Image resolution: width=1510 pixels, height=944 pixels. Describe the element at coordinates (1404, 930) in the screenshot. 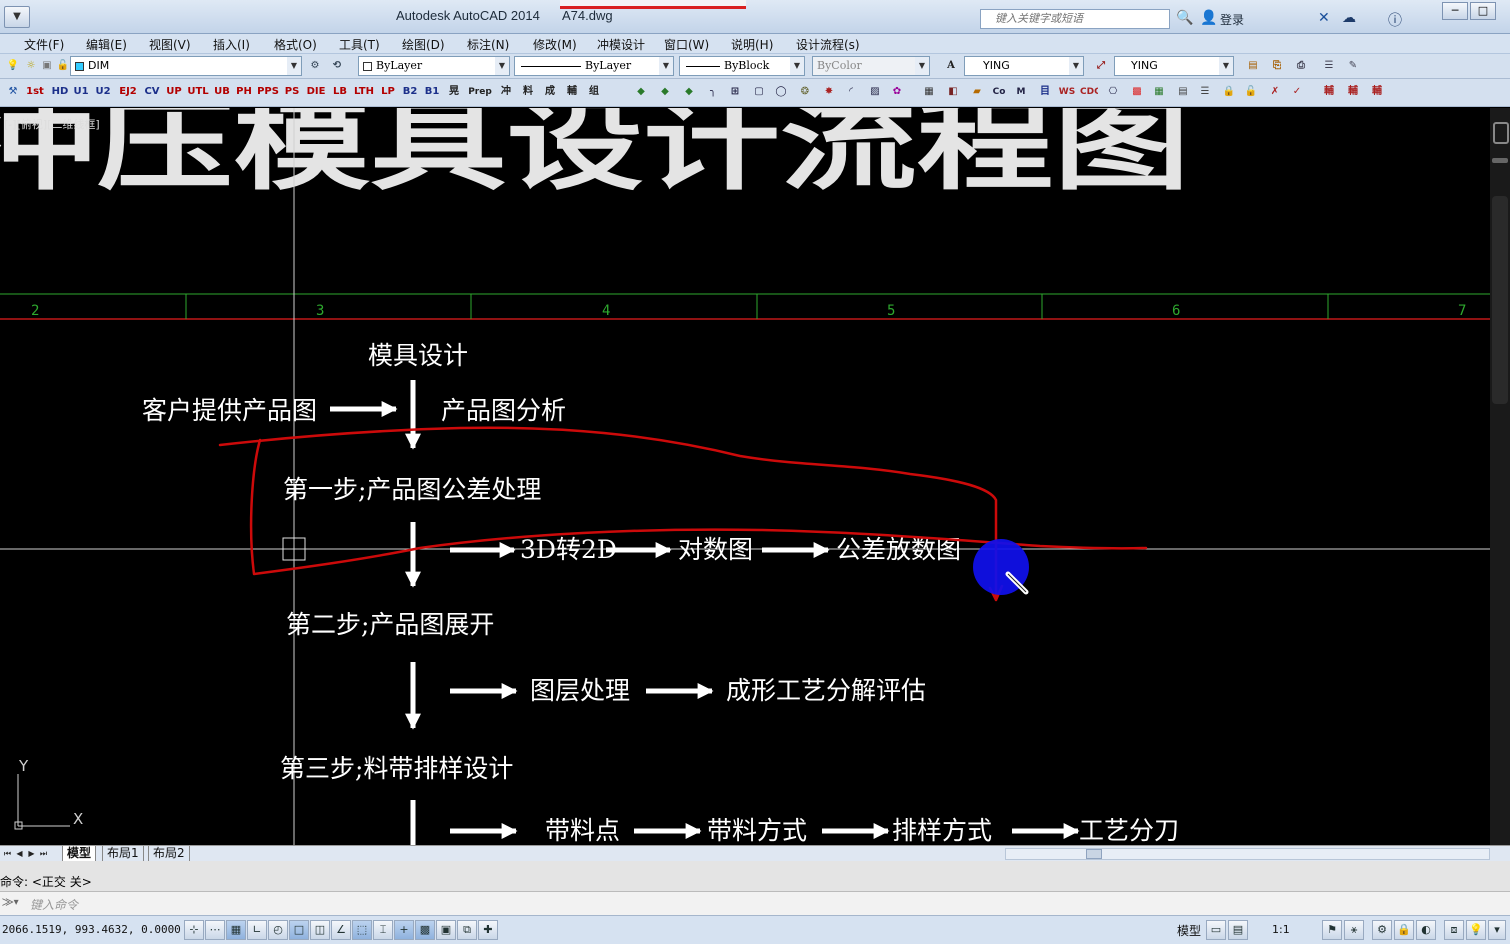

I see `toolbar-lock-icon: 🔒` at that location.